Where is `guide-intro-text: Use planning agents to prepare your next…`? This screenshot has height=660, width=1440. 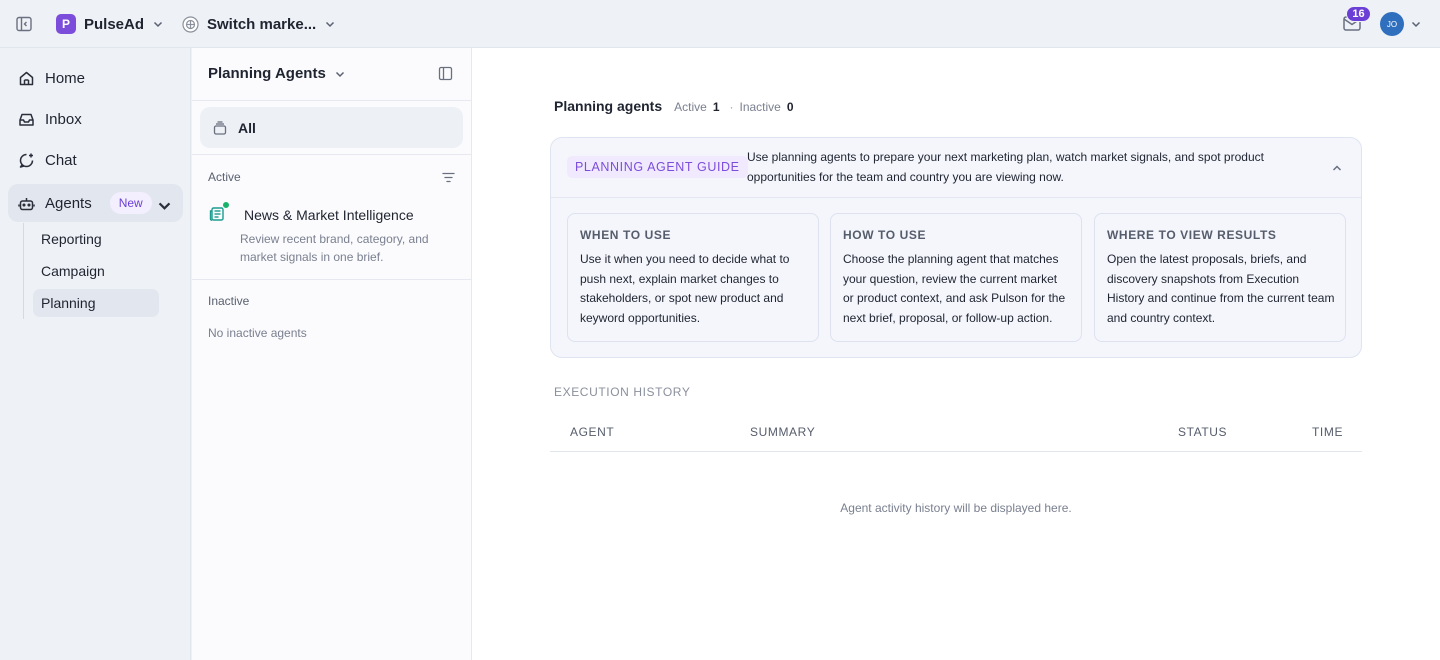
guide-intro-text: Use planning agents to prepare your next… is located at coordinates (1005, 167).